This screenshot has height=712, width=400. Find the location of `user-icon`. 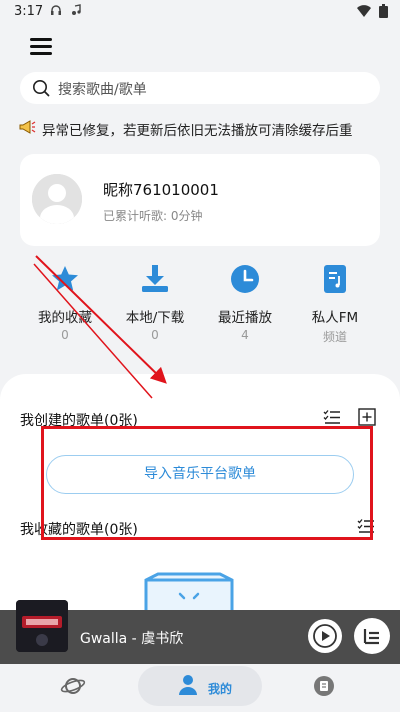

user-icon is located at coordinates (188, 685).